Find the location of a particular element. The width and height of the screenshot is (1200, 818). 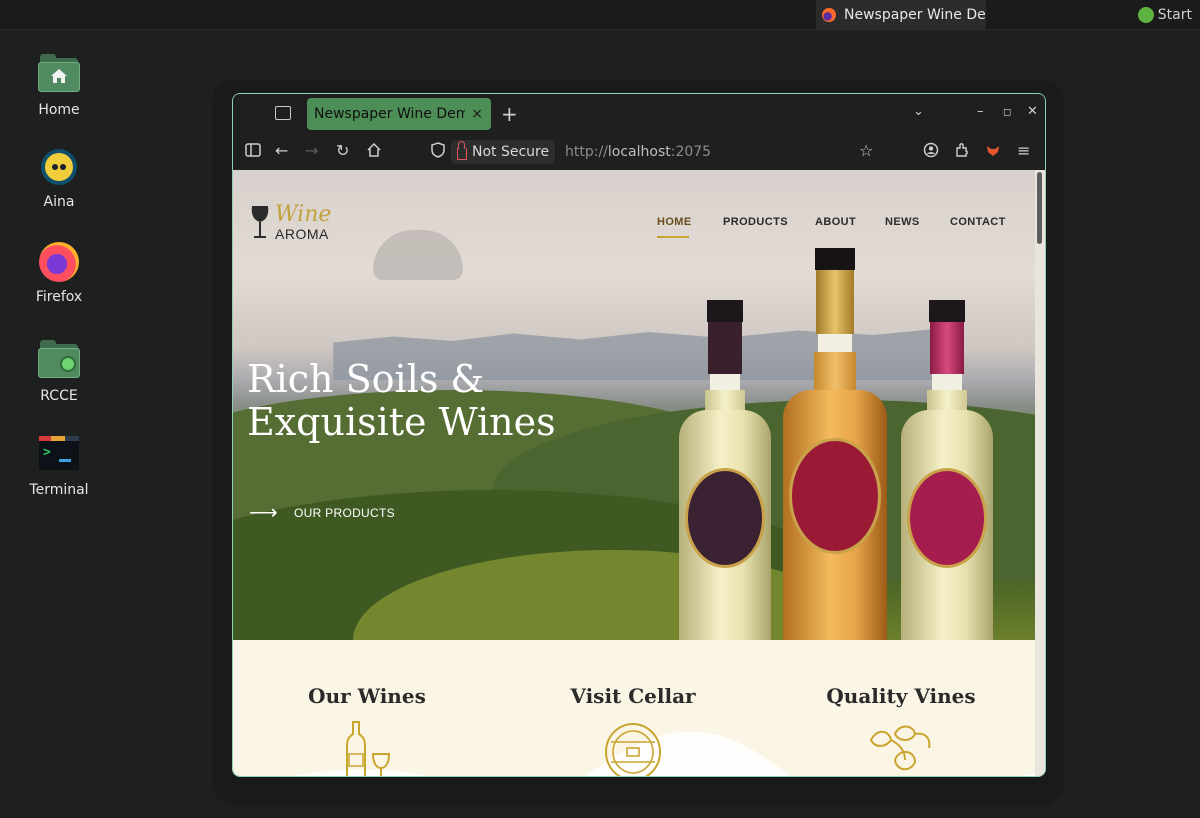

account-icon is located at coordinates (931, 152).